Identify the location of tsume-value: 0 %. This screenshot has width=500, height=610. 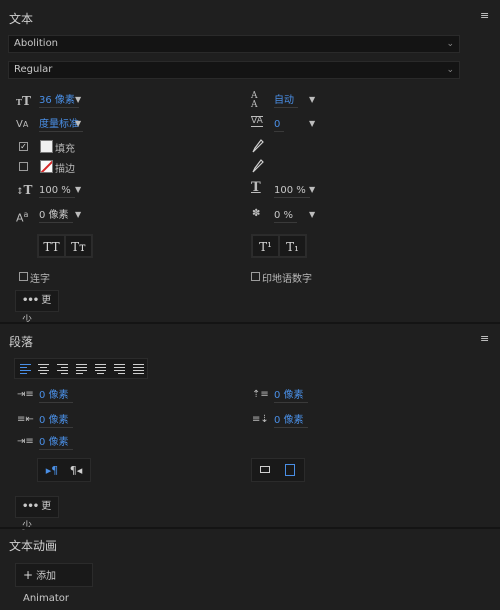
(286, 216).